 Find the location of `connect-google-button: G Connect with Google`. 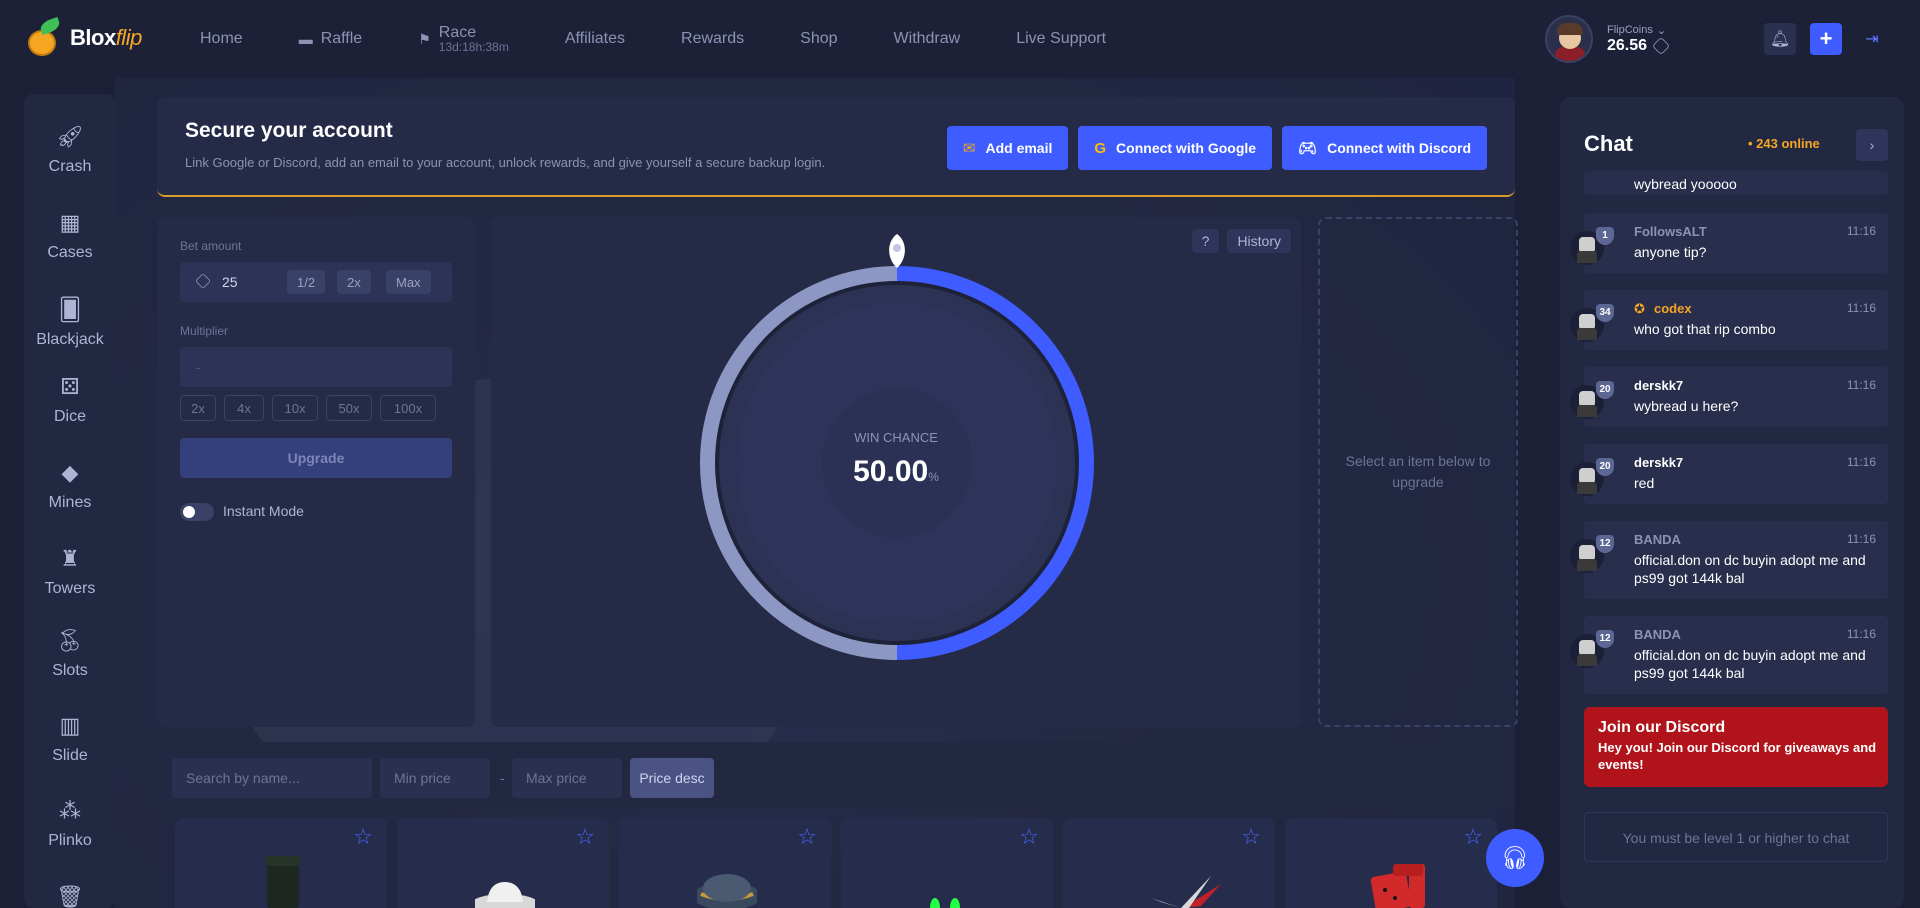

connect-google-button: G Connect with Google is located at coordinates (1175, 148).